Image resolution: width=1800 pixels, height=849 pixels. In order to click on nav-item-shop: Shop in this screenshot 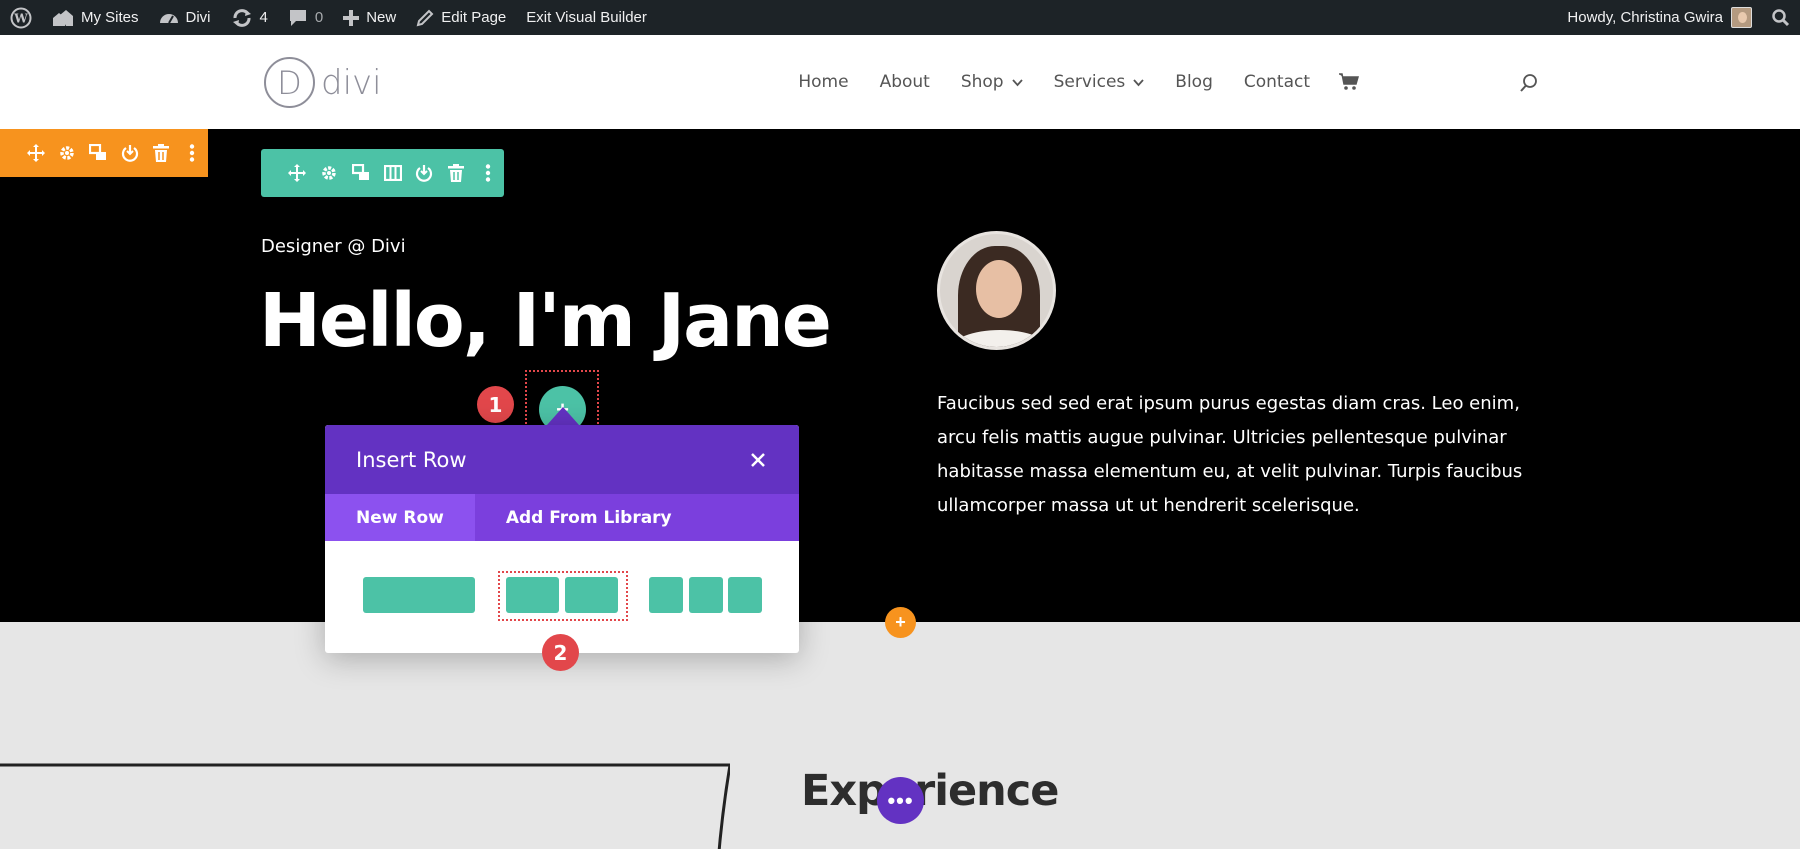, I will do `click(992, 82)`.